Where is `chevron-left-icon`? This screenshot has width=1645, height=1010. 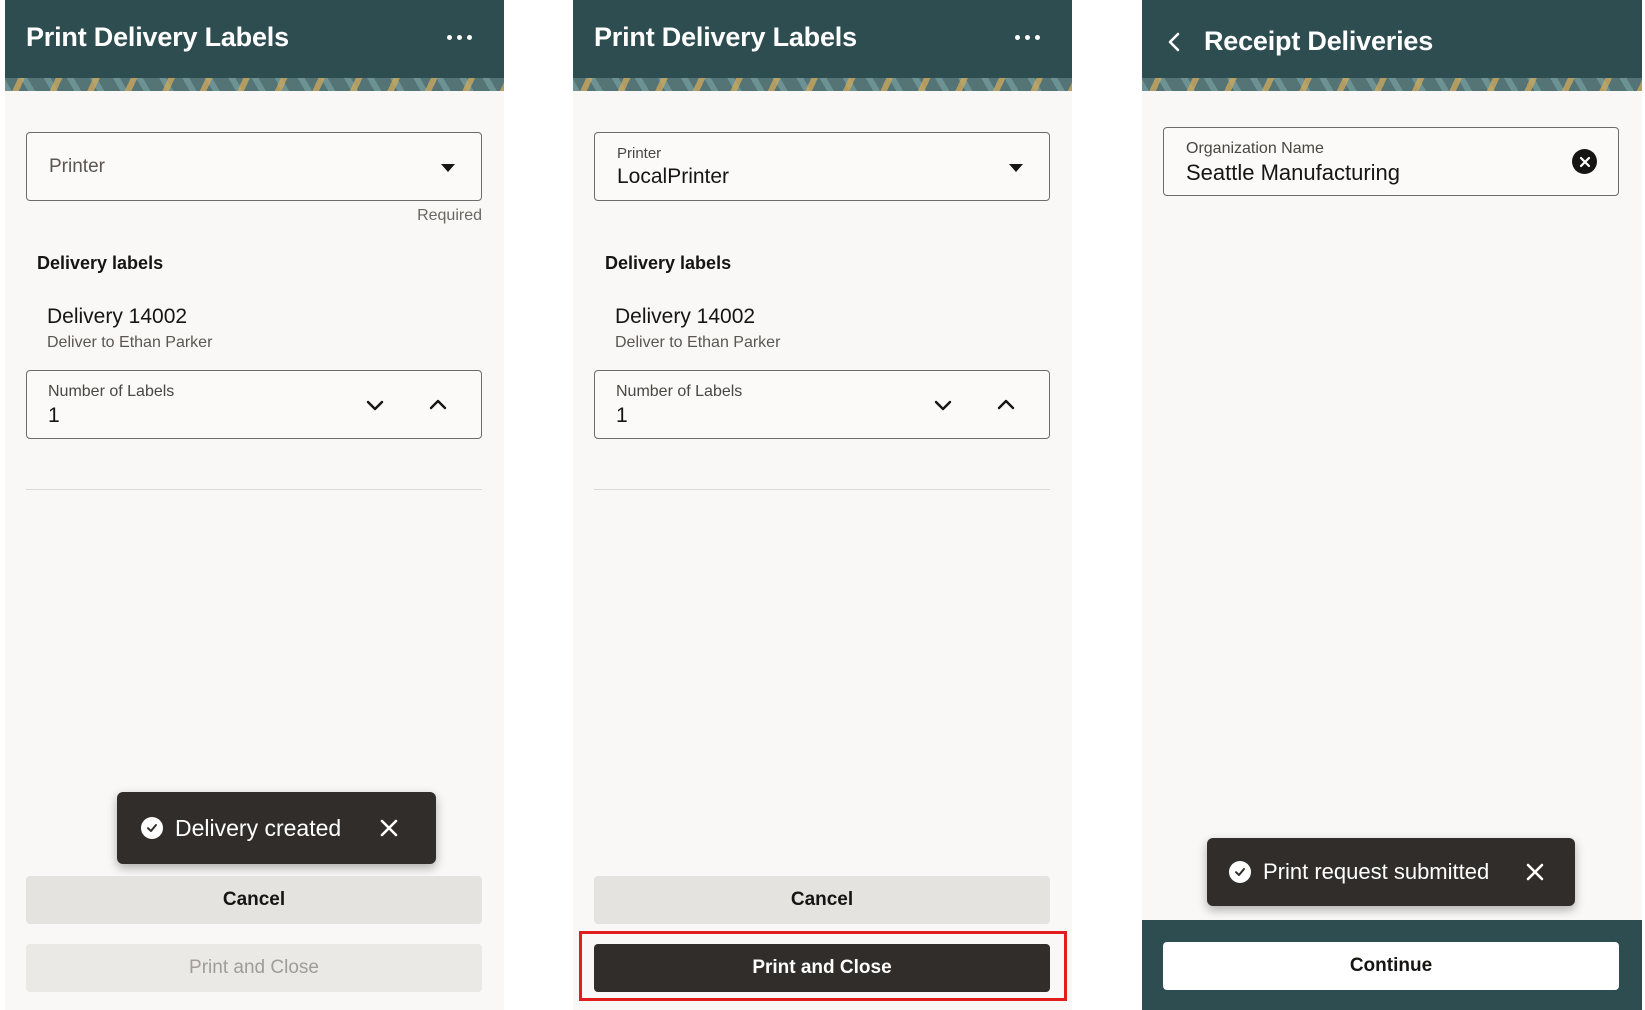
chevron-left-icon is located at coordinates (1174, 42).